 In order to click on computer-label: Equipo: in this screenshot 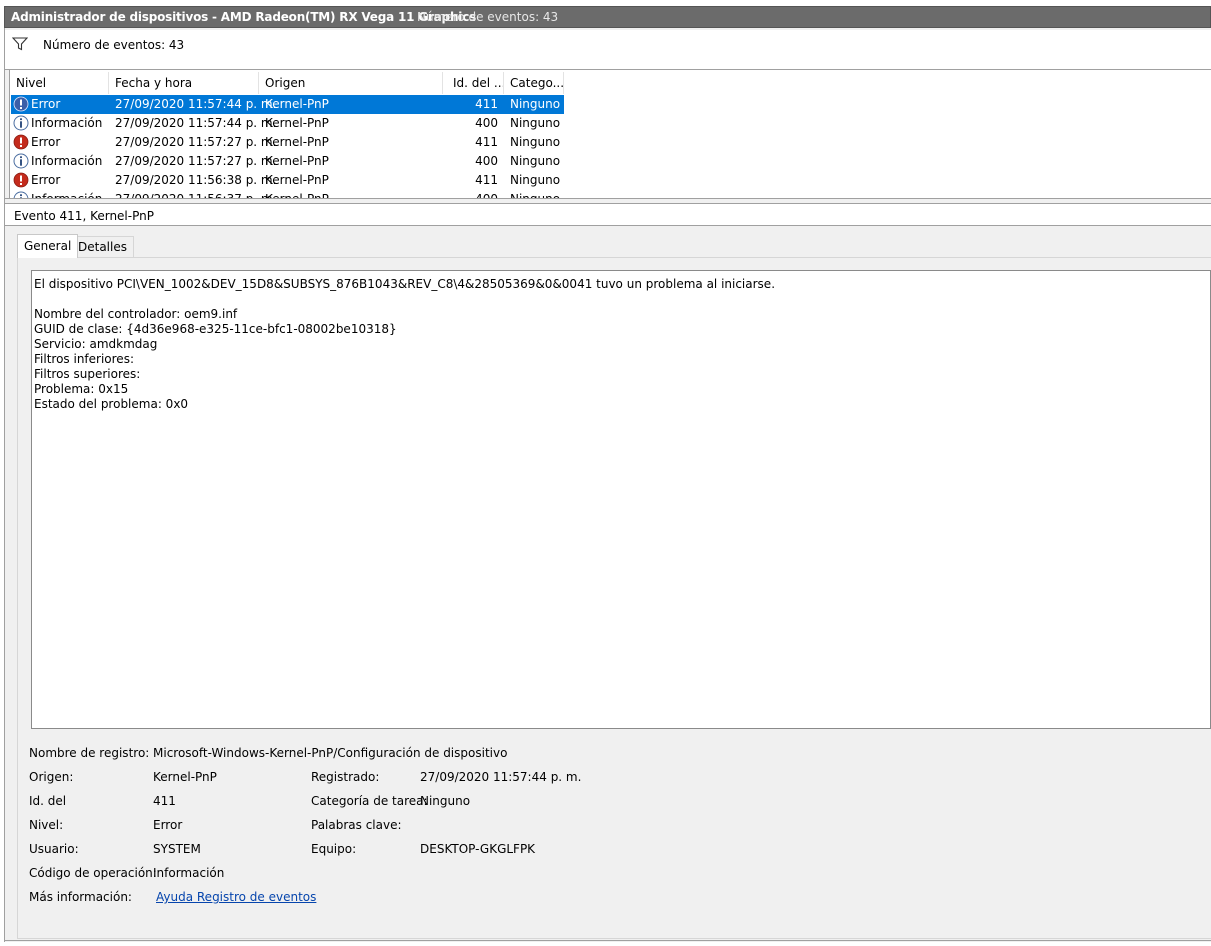, I will do `click(334, 849)`.